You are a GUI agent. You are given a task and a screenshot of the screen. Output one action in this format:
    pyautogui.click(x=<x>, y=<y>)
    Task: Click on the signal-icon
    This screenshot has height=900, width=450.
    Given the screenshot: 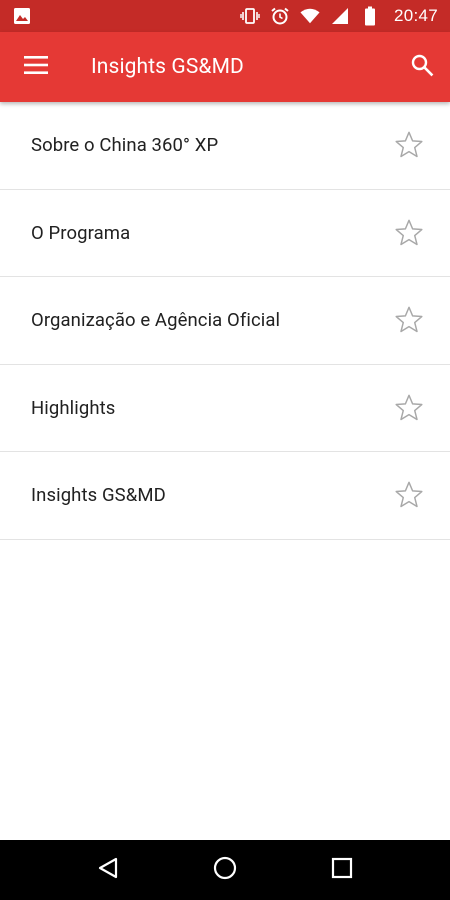 What is the action you would take?
    pyautogui.click(x=340, y=16)
    